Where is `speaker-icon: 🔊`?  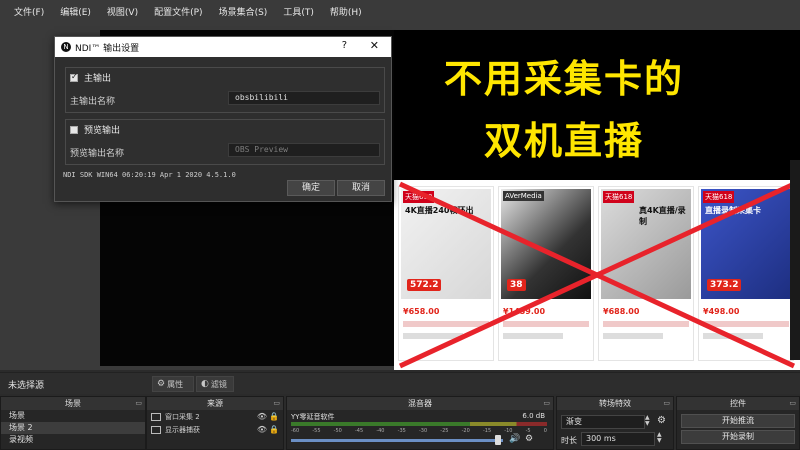 speaker-icon: 🔊 is located at coordinates (514, 439).